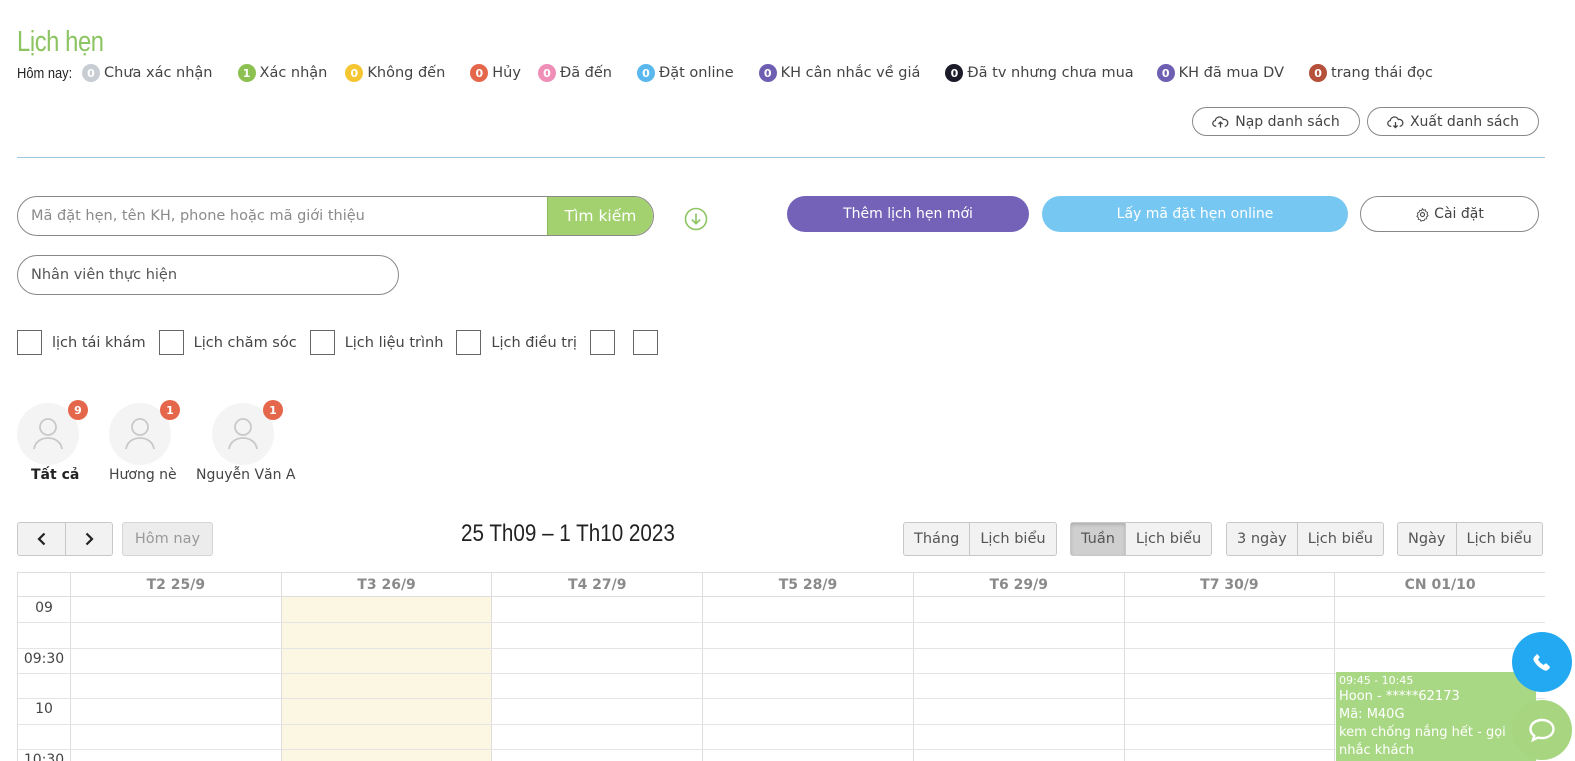 The width and height of the screenshot is (1575, 761). What do you see at coordinates (99, 342) in the screenshot?
I see `filter-label: lịch tái khám` at bounding box center [99, 342].